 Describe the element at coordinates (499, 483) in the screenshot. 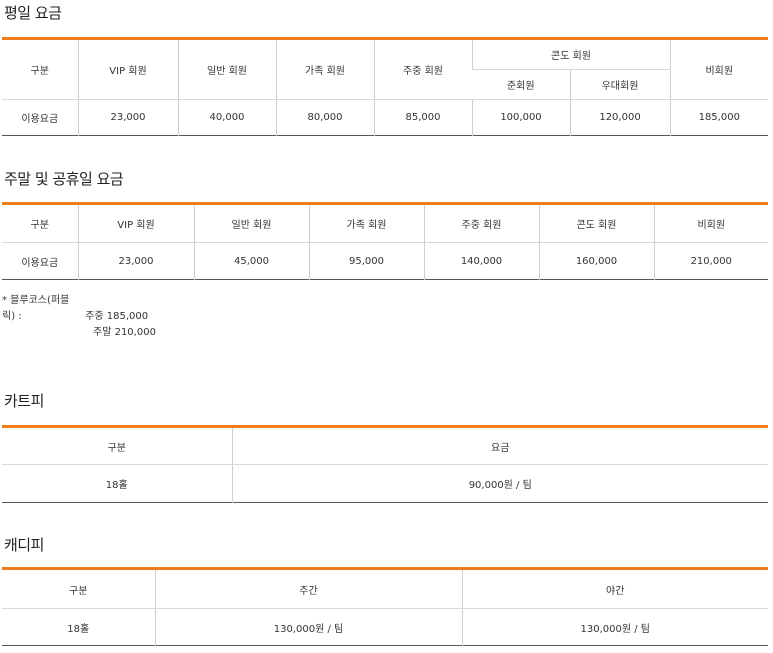

I see `price-cell: 90,000원 / 팀` at that location.